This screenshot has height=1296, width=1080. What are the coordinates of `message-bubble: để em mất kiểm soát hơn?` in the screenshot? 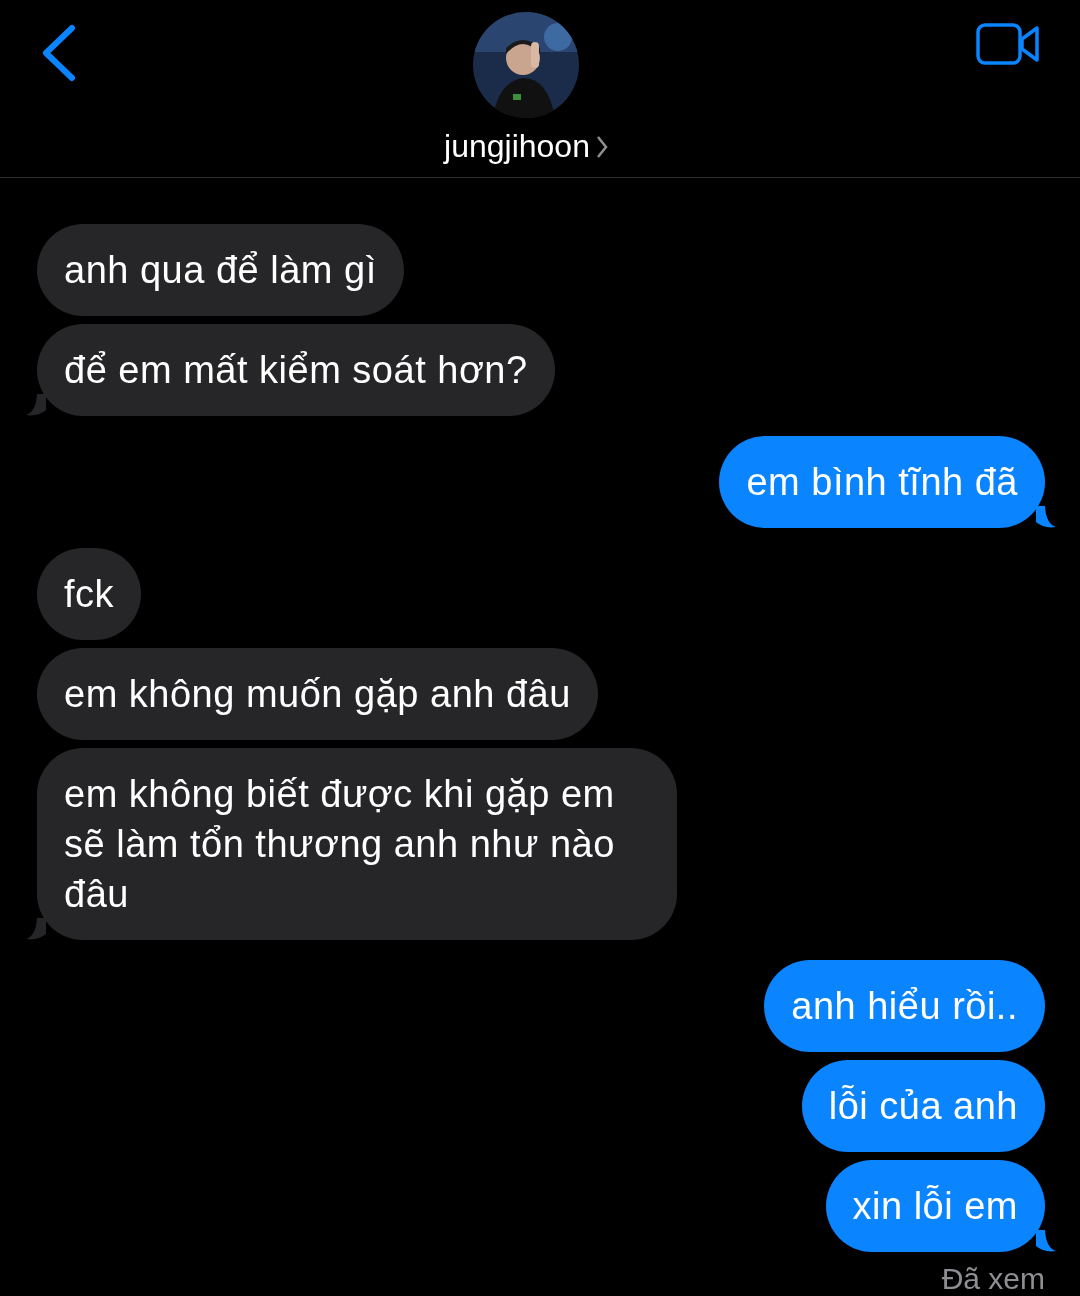 It's located at (296, 370).